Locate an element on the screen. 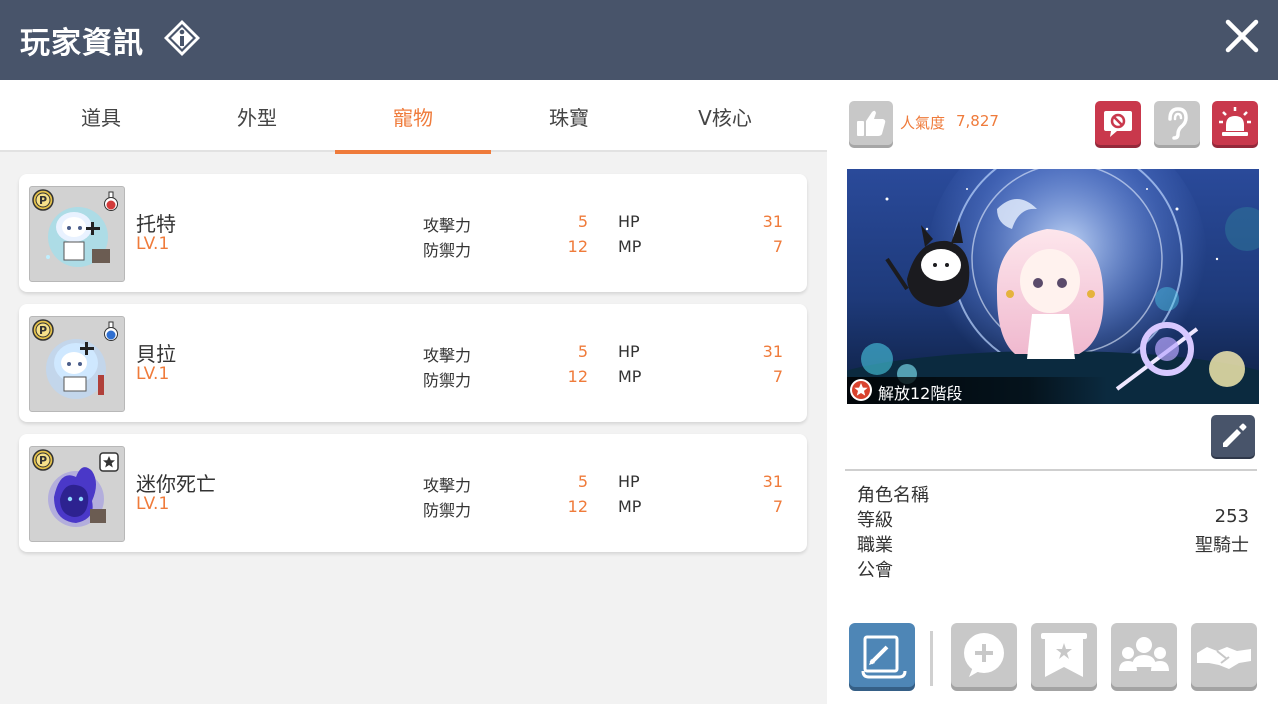  chat-add-icon is located at coordinates (984, 655).